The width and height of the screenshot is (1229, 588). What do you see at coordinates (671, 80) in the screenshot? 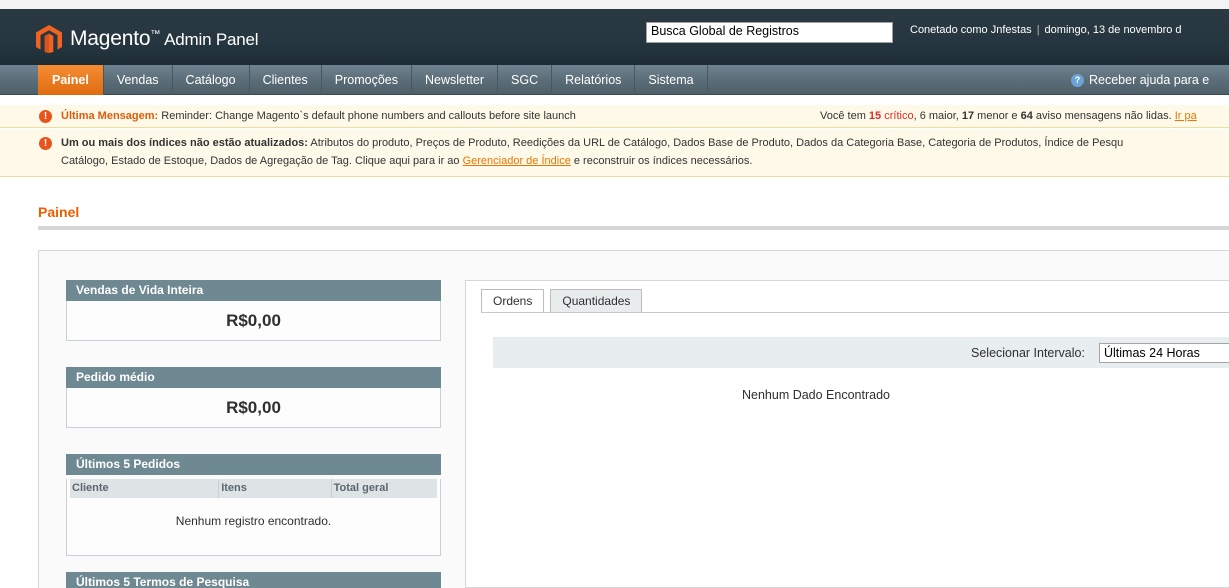
I see `nav-item-sistema: Sistema` at bounding box center [671, 80].